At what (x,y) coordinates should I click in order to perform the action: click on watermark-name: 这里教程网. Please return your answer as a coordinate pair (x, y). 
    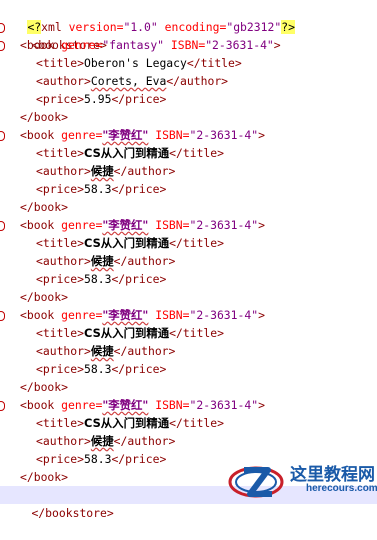
    Looking at the image, I should click on (332, 475).